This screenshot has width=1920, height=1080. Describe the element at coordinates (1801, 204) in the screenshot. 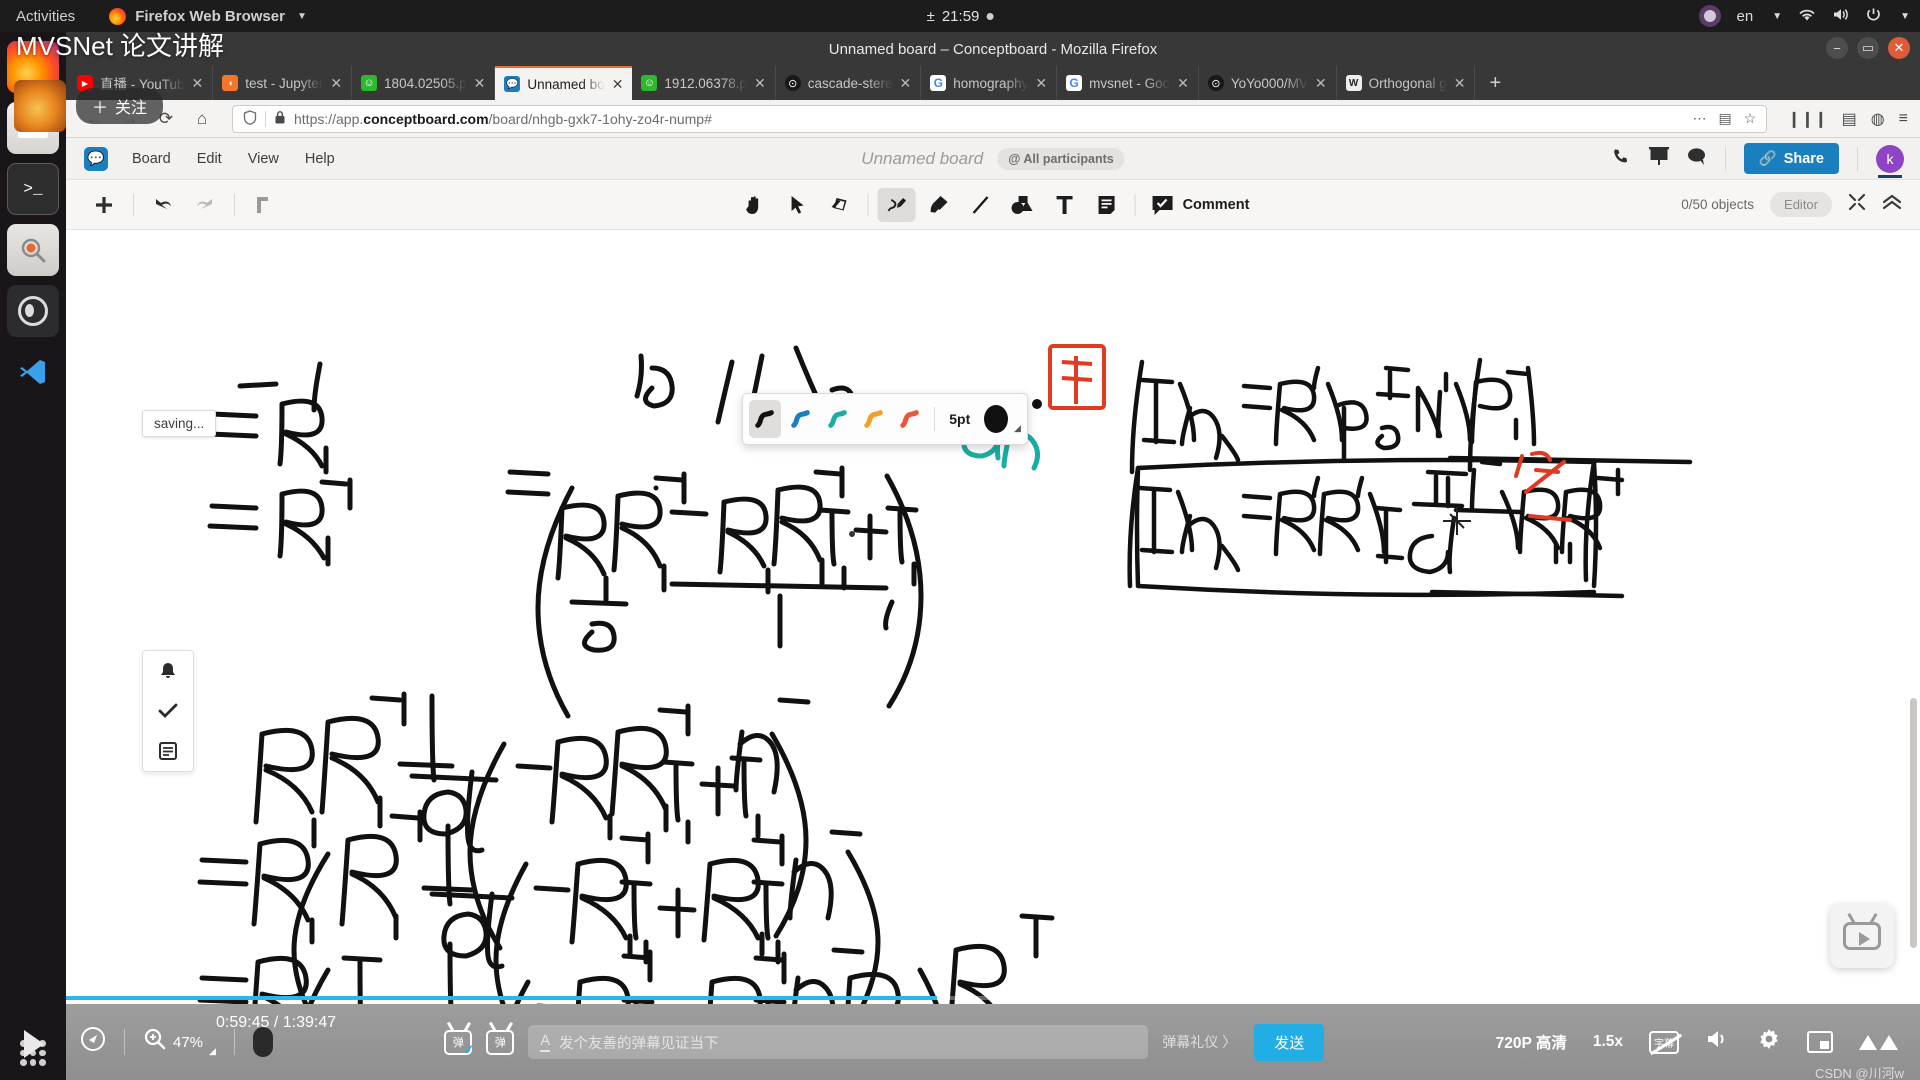

I see `role-badge: Editor` at that location.